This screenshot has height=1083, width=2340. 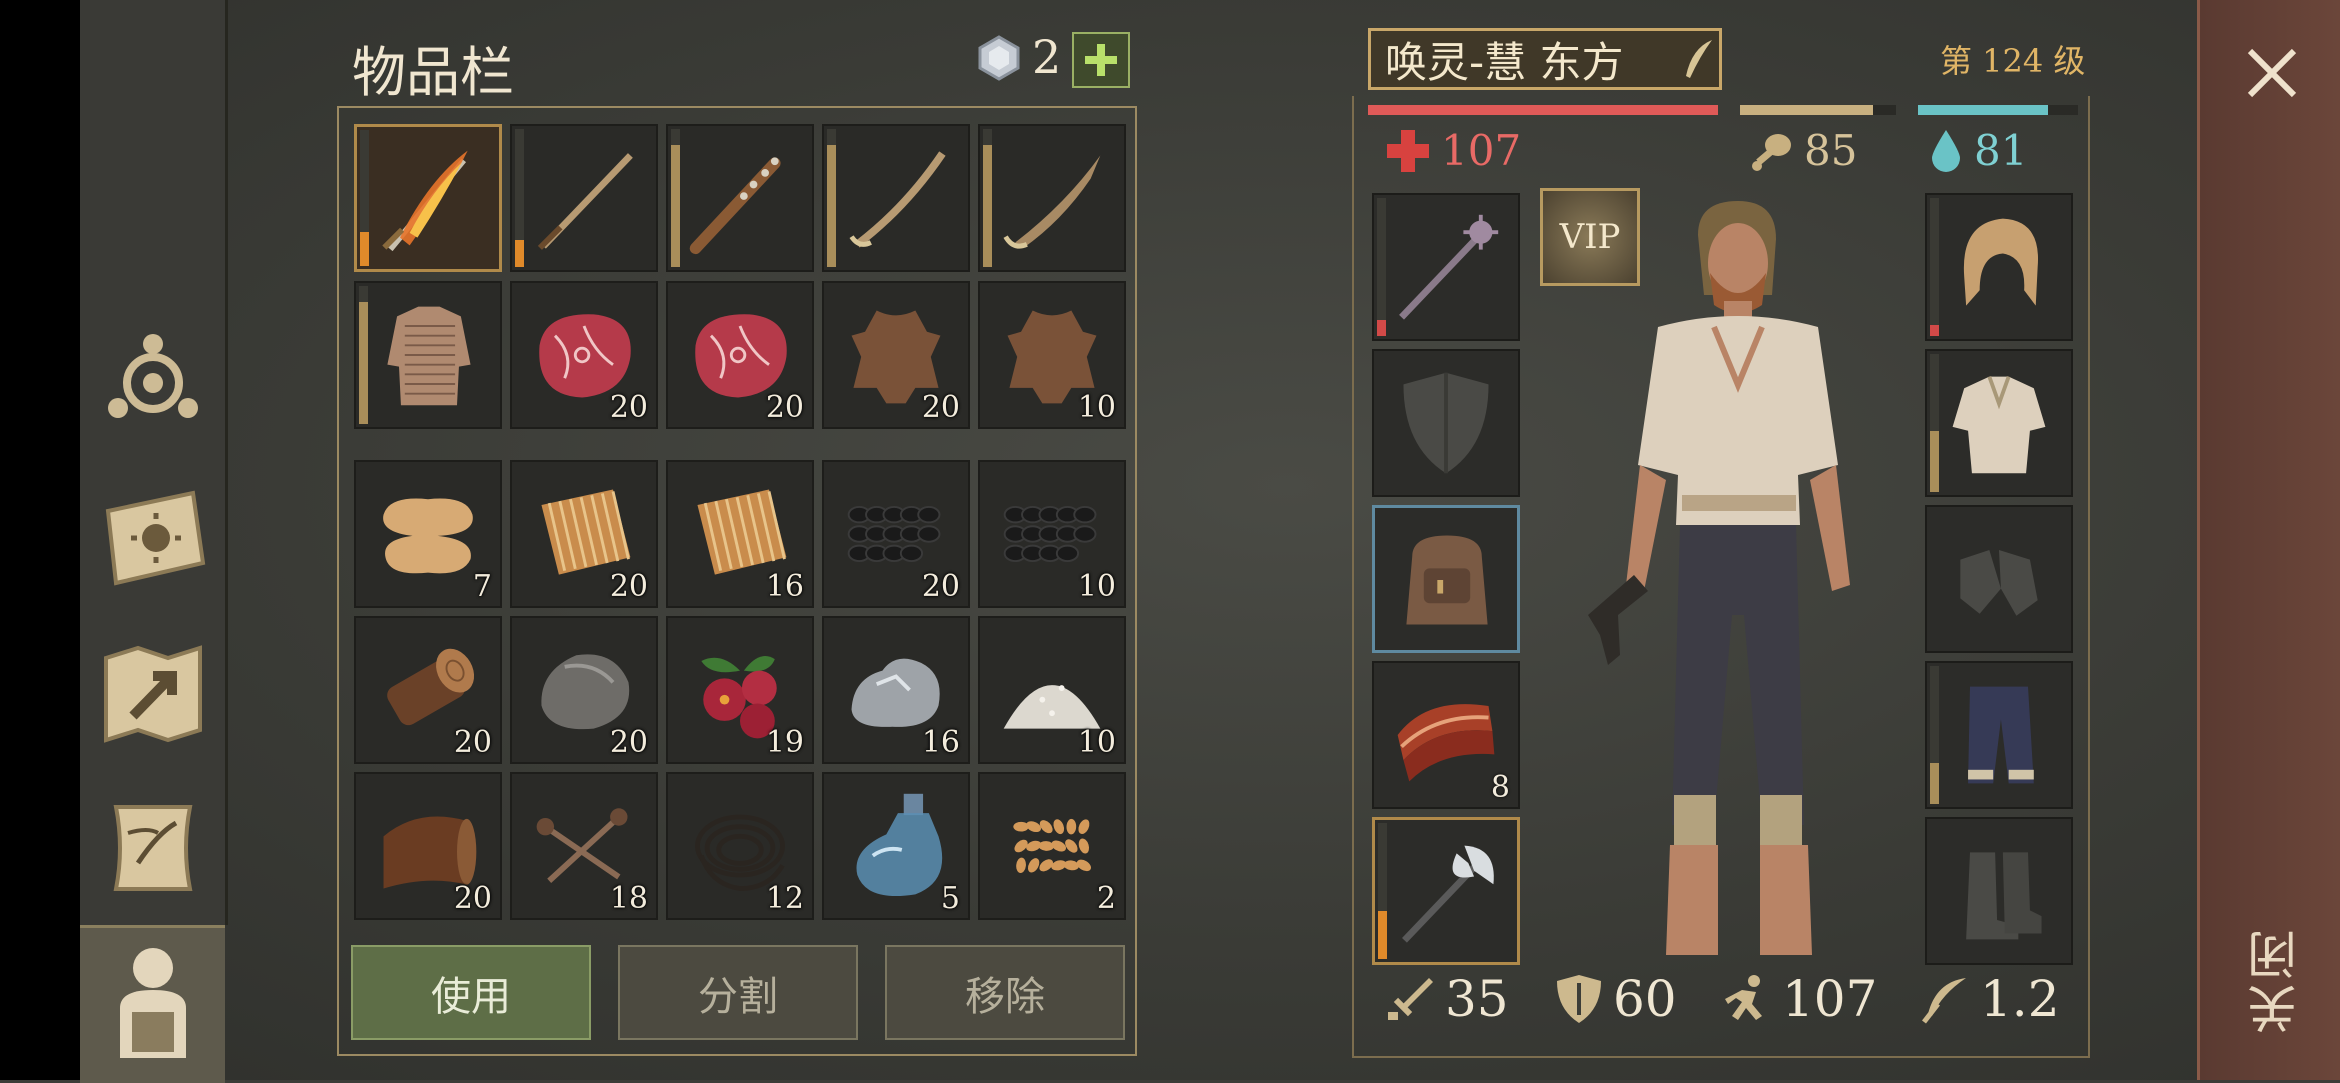 I want to click on close-button, so click(x=2272, y=73).